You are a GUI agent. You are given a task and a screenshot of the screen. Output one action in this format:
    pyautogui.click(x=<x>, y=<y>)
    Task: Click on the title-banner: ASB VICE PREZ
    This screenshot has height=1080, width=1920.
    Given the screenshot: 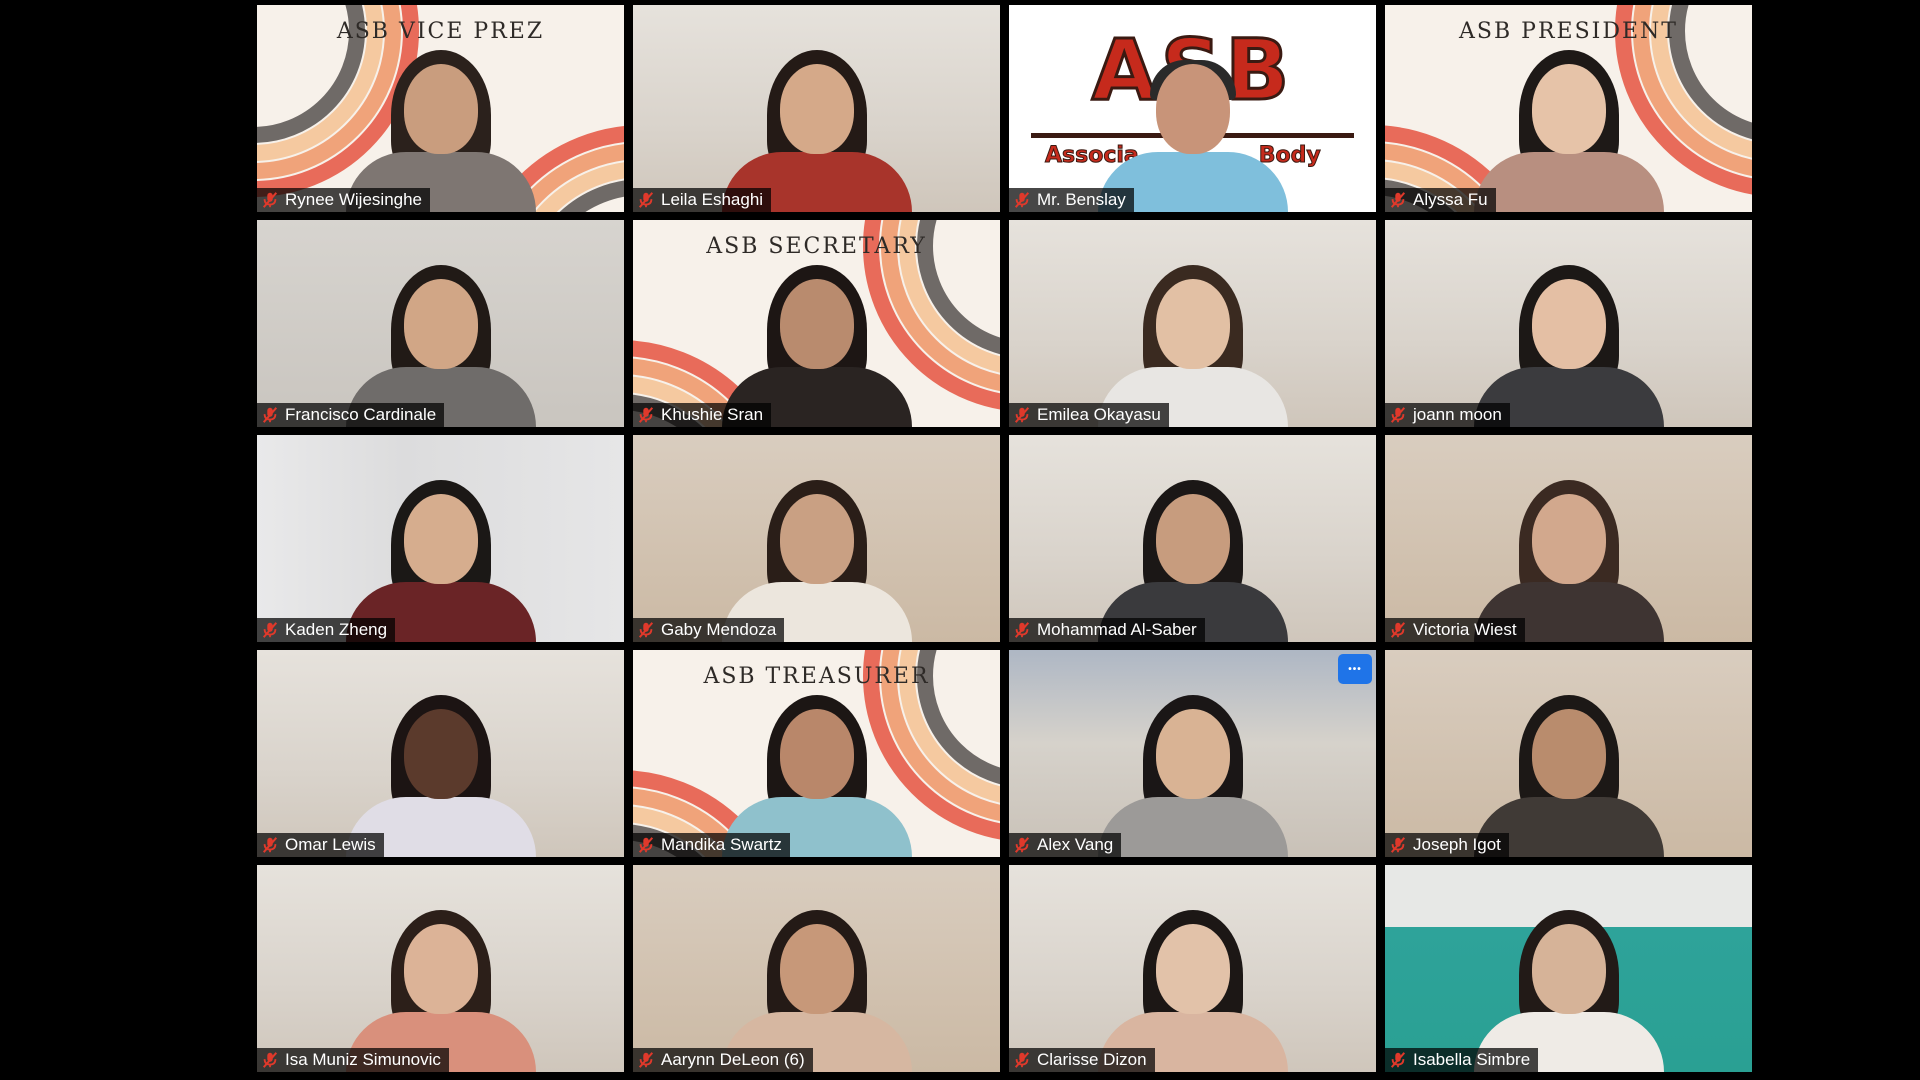 What is the action you would take?
    pyautogui.click(x=440, y=31)
    